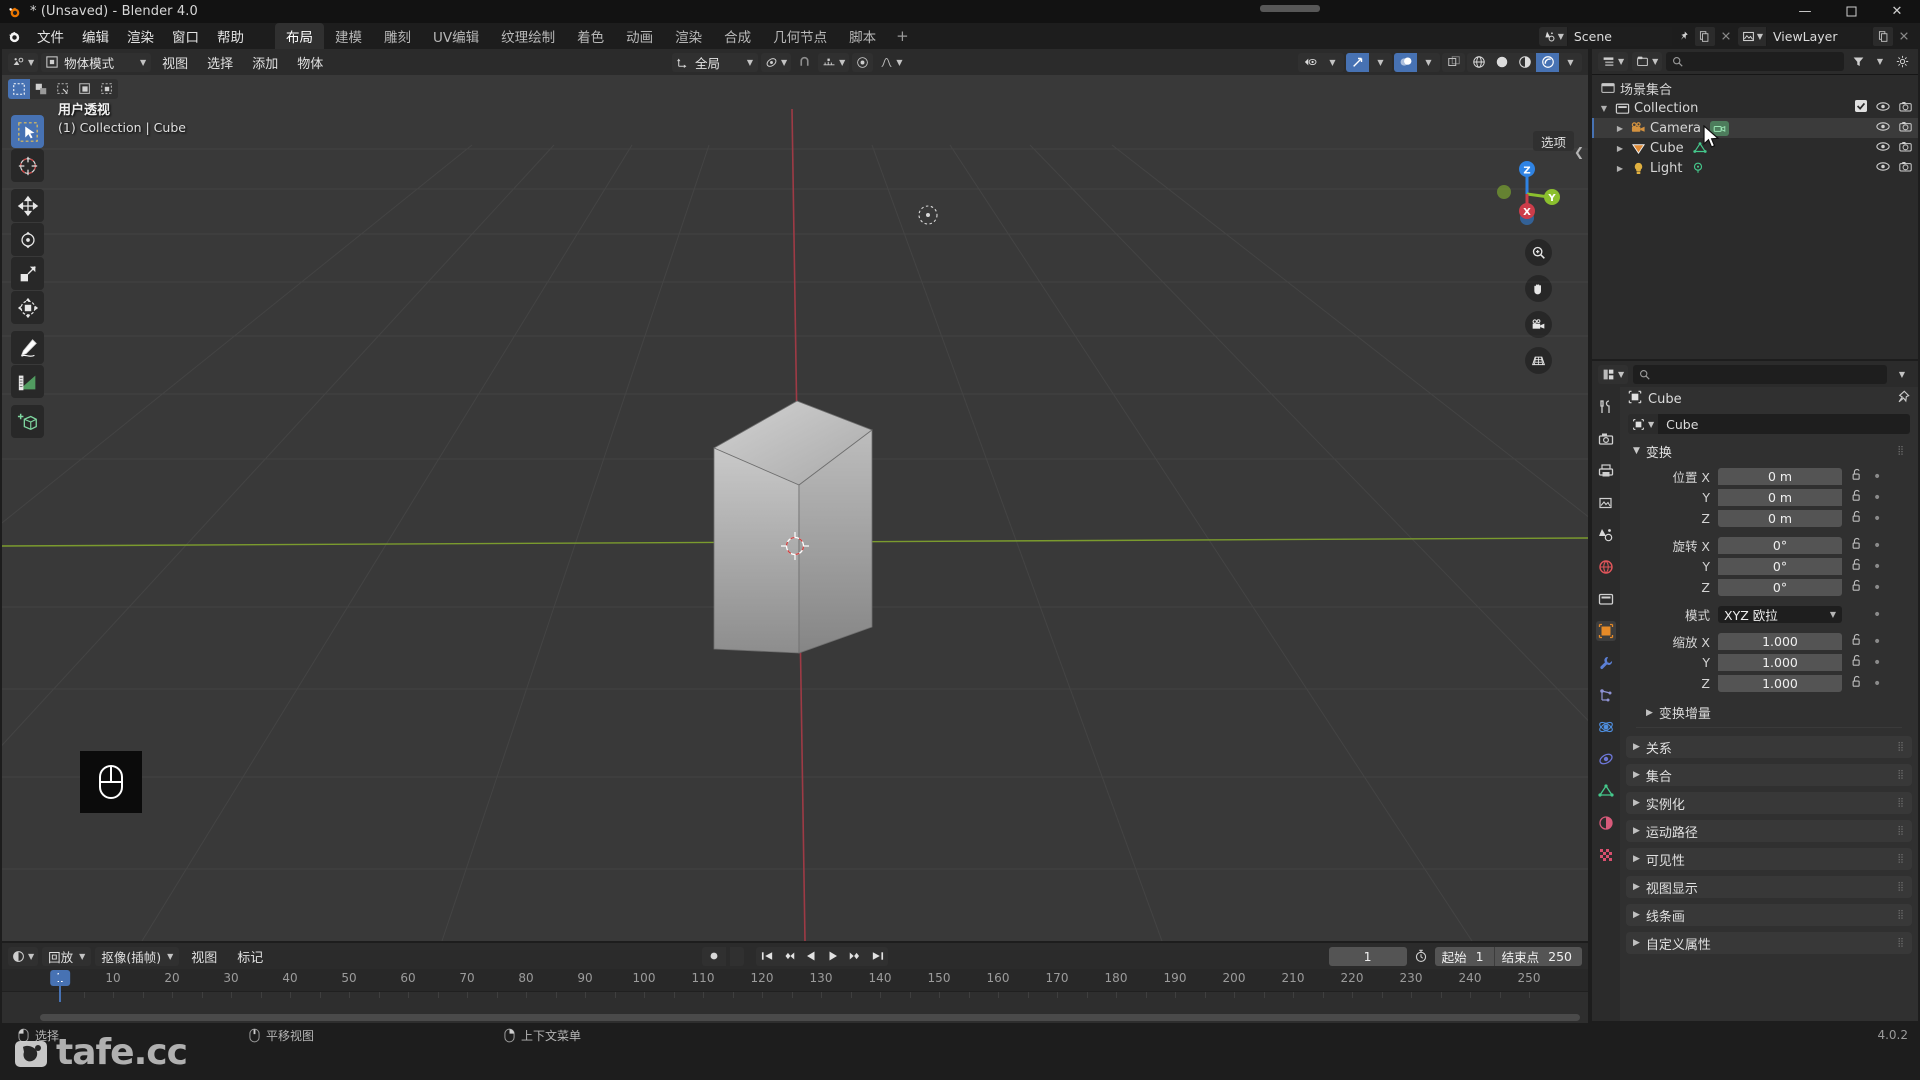  What do you see at coordinates (1698, 168) in the screenshot?
I see `light-data-icon` at bounding box center [1698, 168].